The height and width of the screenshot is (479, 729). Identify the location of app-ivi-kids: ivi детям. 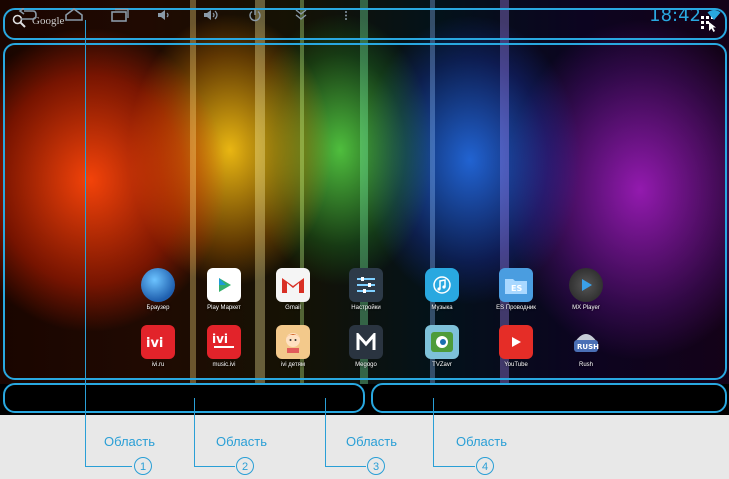
(293, 346).